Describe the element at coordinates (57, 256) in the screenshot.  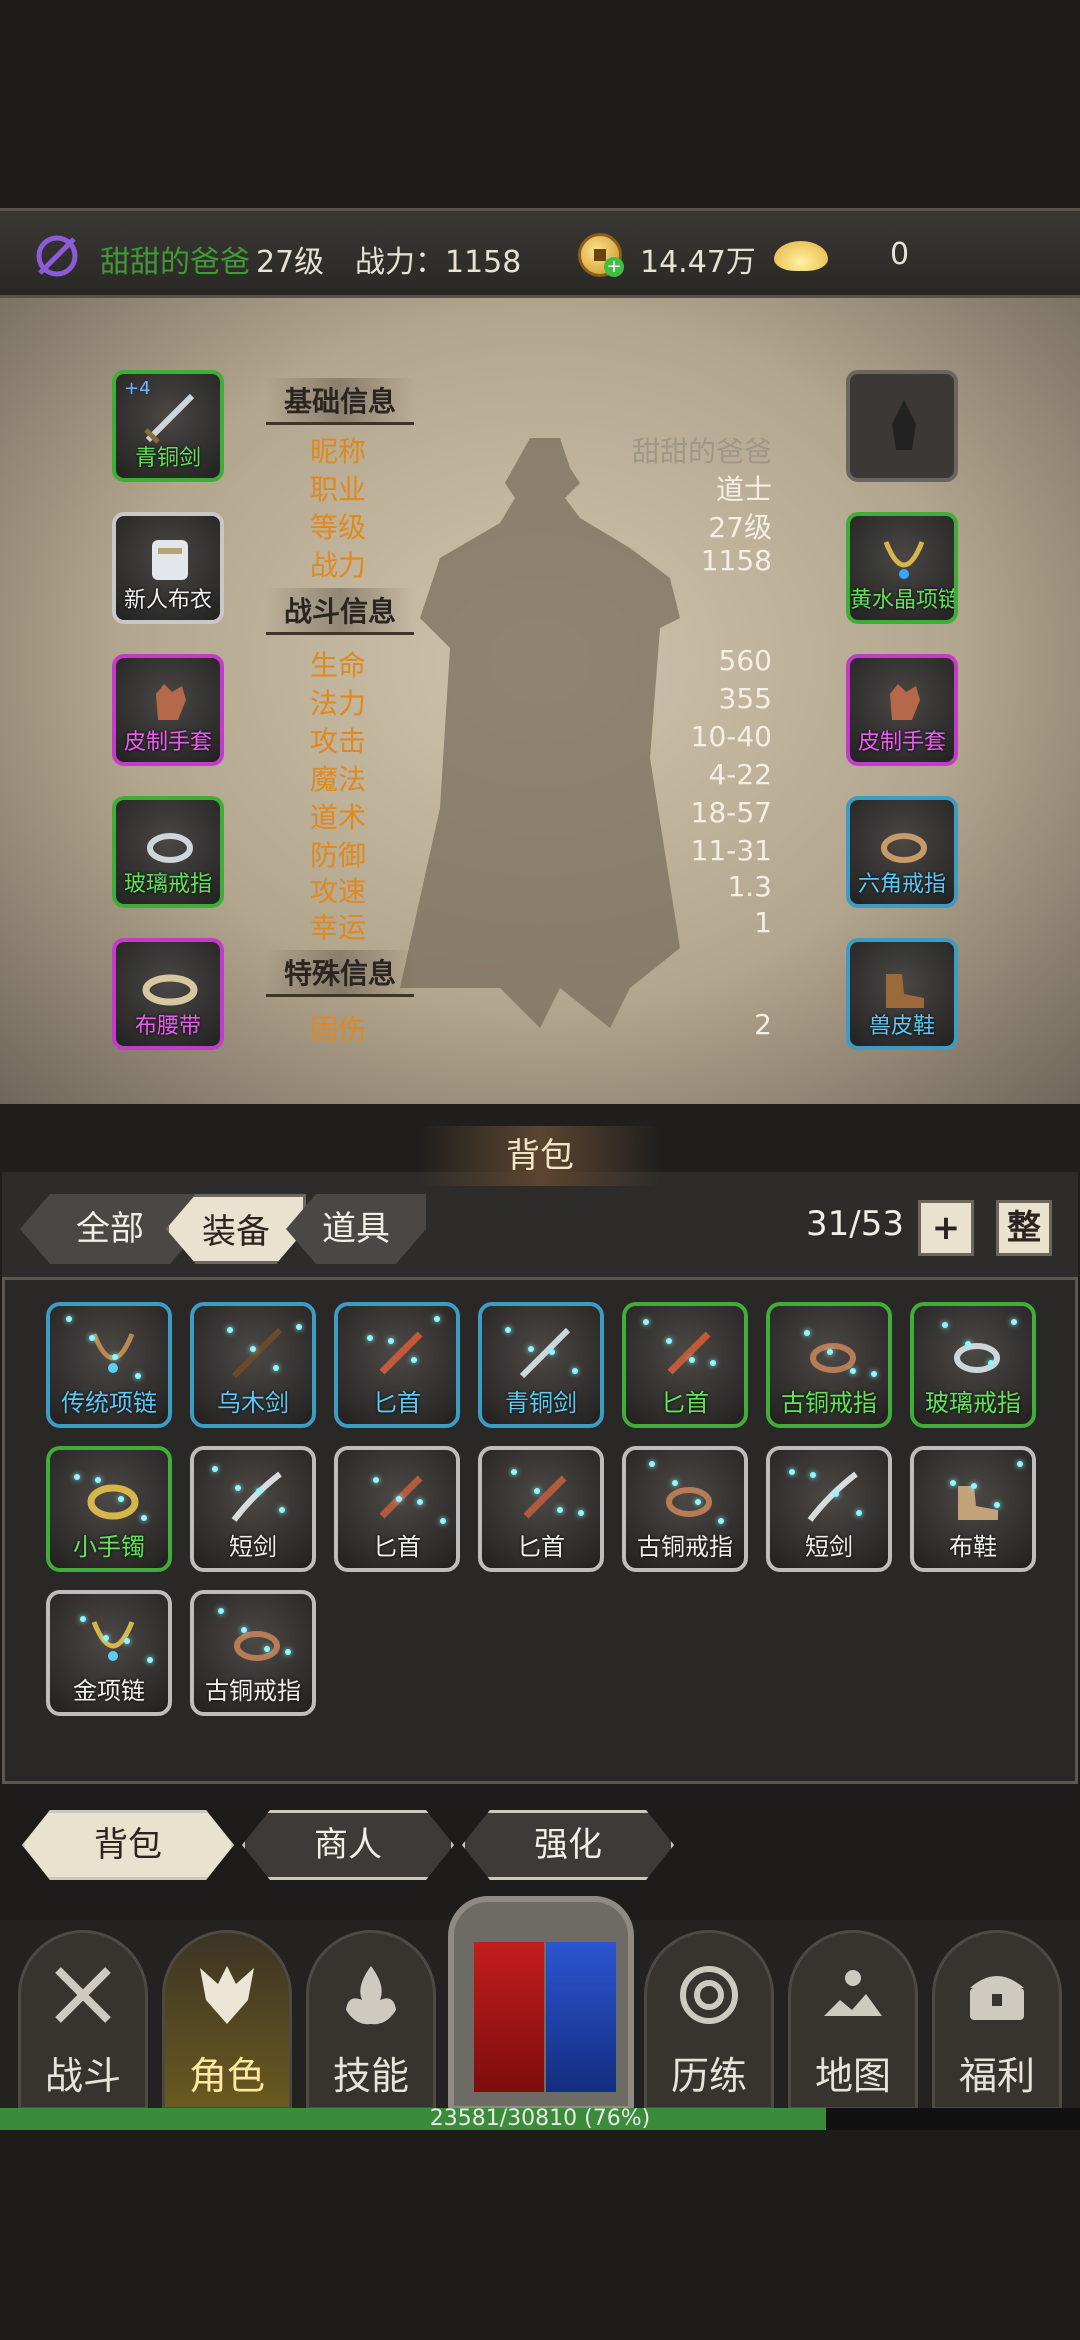
I see `no-signal-icon` at that location.